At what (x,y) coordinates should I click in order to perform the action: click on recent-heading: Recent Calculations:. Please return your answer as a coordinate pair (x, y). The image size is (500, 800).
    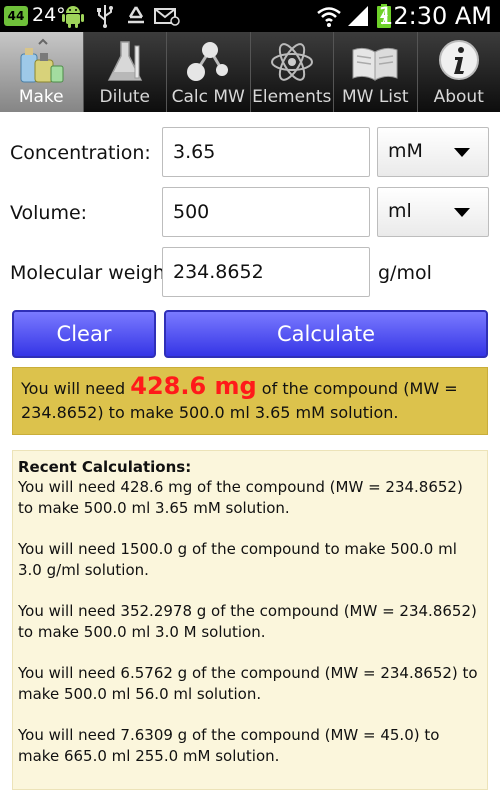
    Looking at the image, I should click on (105, 467).